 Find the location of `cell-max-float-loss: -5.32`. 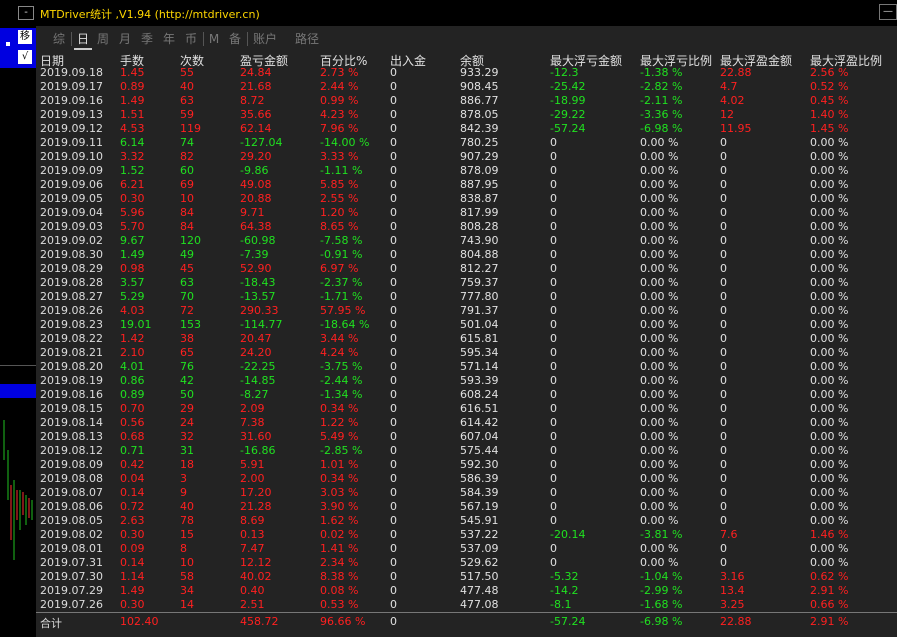

cell-max-float-loss: -5.32 is located at coordinates (564, 576).